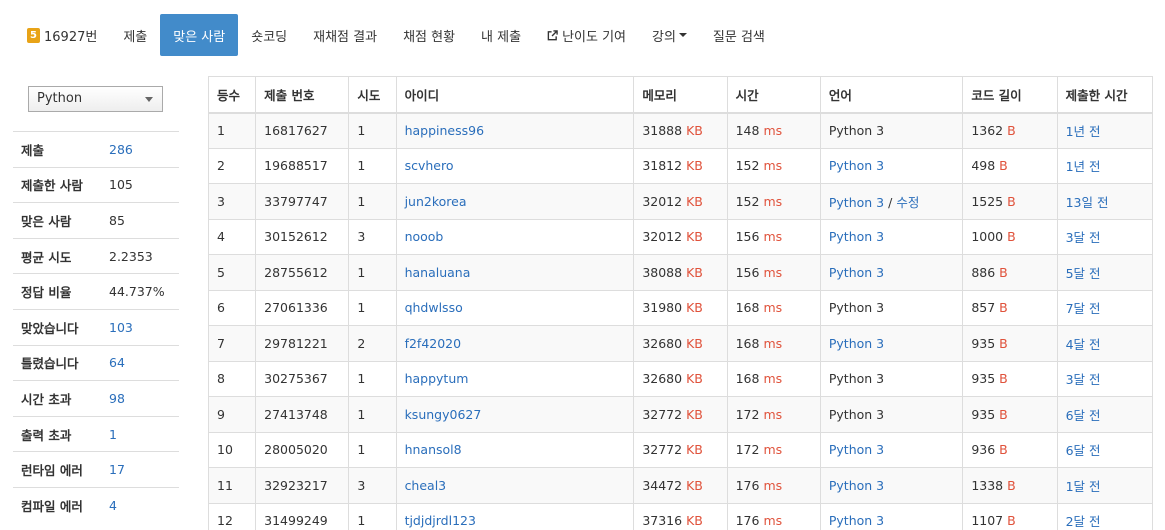 The image size is (1165, 530). What do you see at coordinates (1105, 272) in the screenshot?
I see `submitted-at-link: 5달 전` at bounding box center [1105, 272].